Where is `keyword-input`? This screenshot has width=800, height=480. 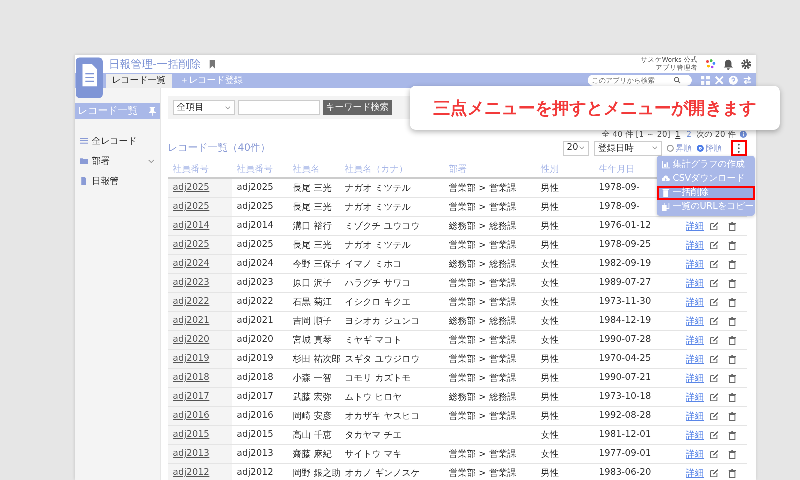 keyword-input is located at coordinates (279, 107).